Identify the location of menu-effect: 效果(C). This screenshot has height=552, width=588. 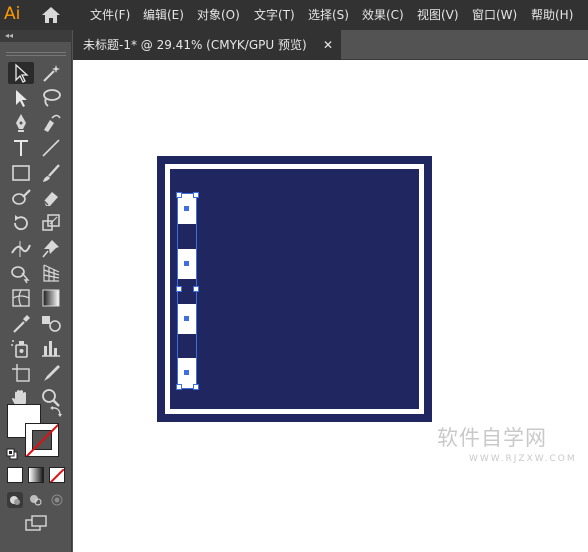
(383, 15).